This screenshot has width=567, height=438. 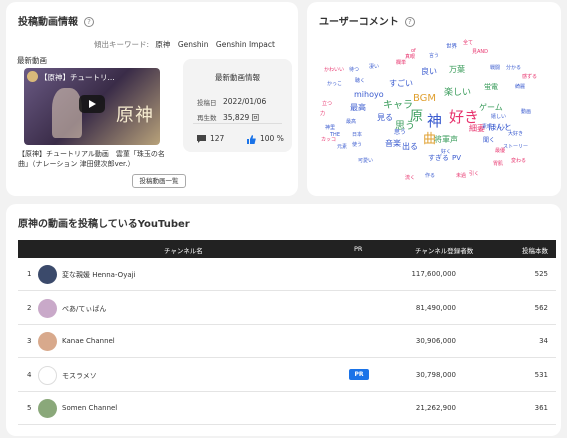 What do you see at coordinates (461, 176) in the screenshot?
I see `cloud-word: 未過` at bounding box center [461, 176].